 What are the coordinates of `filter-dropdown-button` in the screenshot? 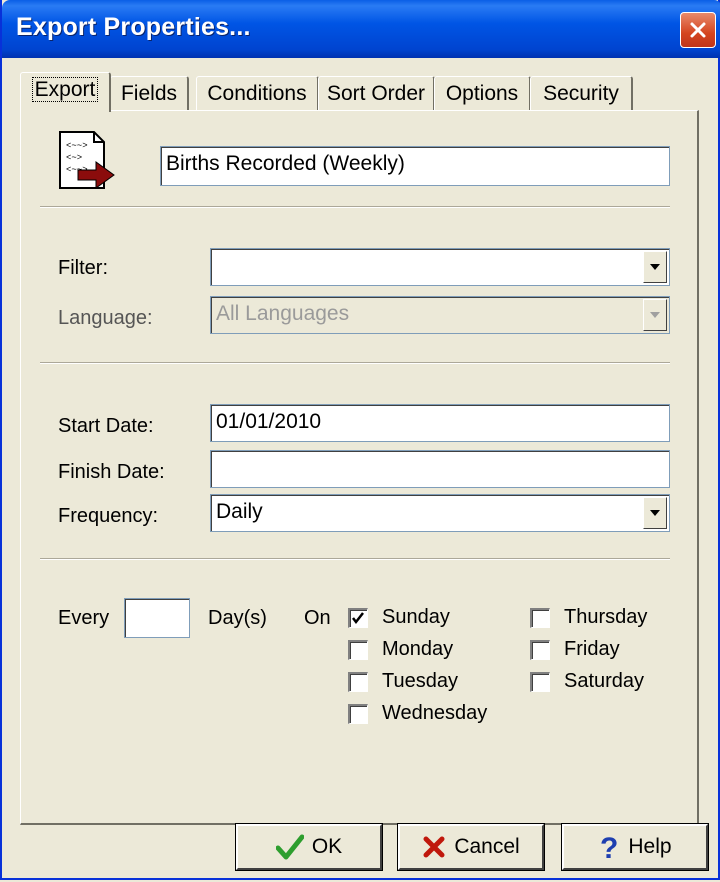 It's located at (655, 267).